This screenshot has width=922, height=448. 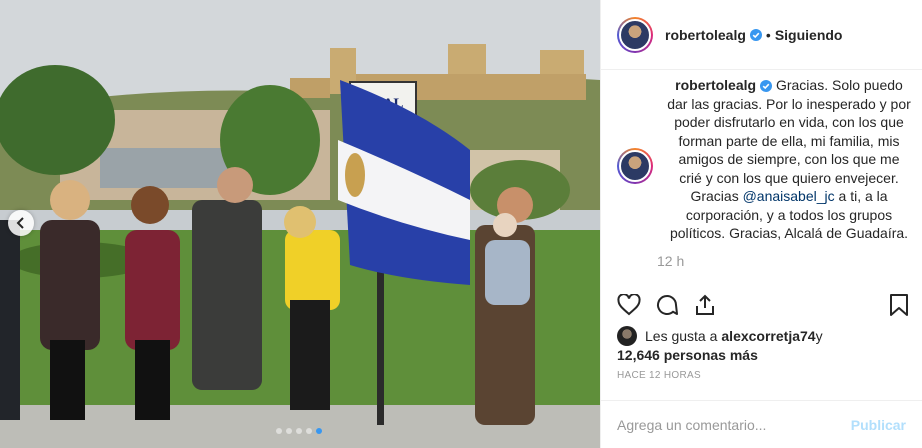 What do you see at coordinates (659, 375) in the screenshot?
I see `post-timestamp: HACE 12 HORAS` at bounding box center [659, 375].